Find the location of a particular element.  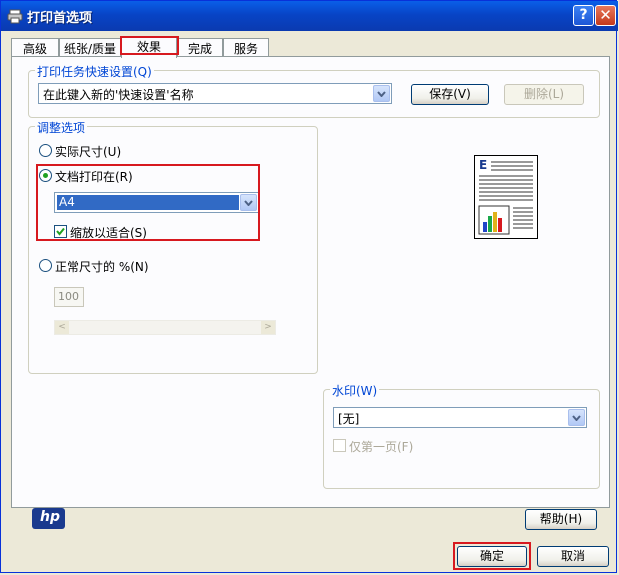

selection-highlight is located at coordinates (148, 202).